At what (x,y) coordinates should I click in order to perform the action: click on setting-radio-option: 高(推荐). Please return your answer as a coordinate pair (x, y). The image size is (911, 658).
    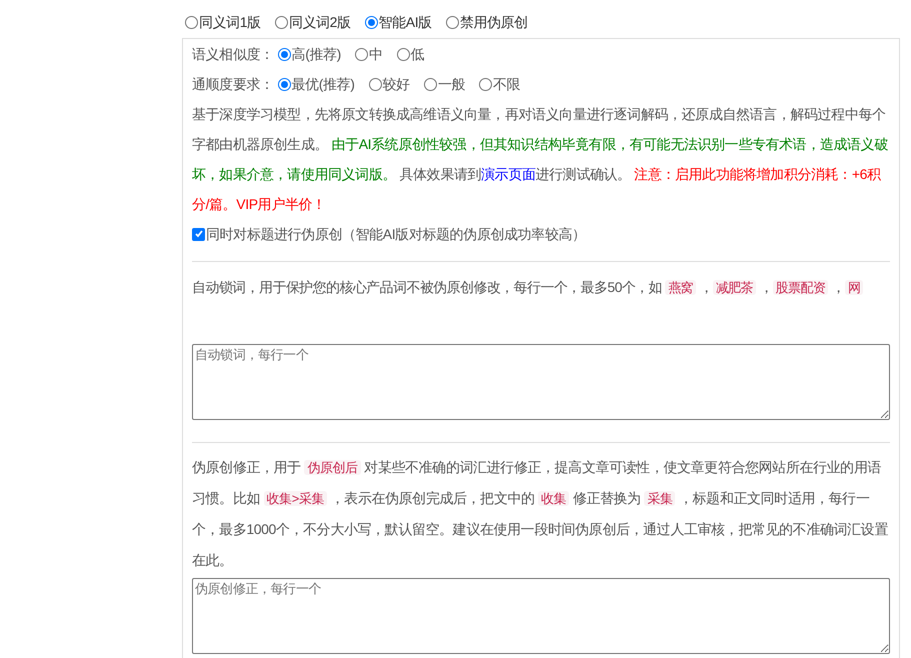
    Looking at the image, I should click on (309, 54).